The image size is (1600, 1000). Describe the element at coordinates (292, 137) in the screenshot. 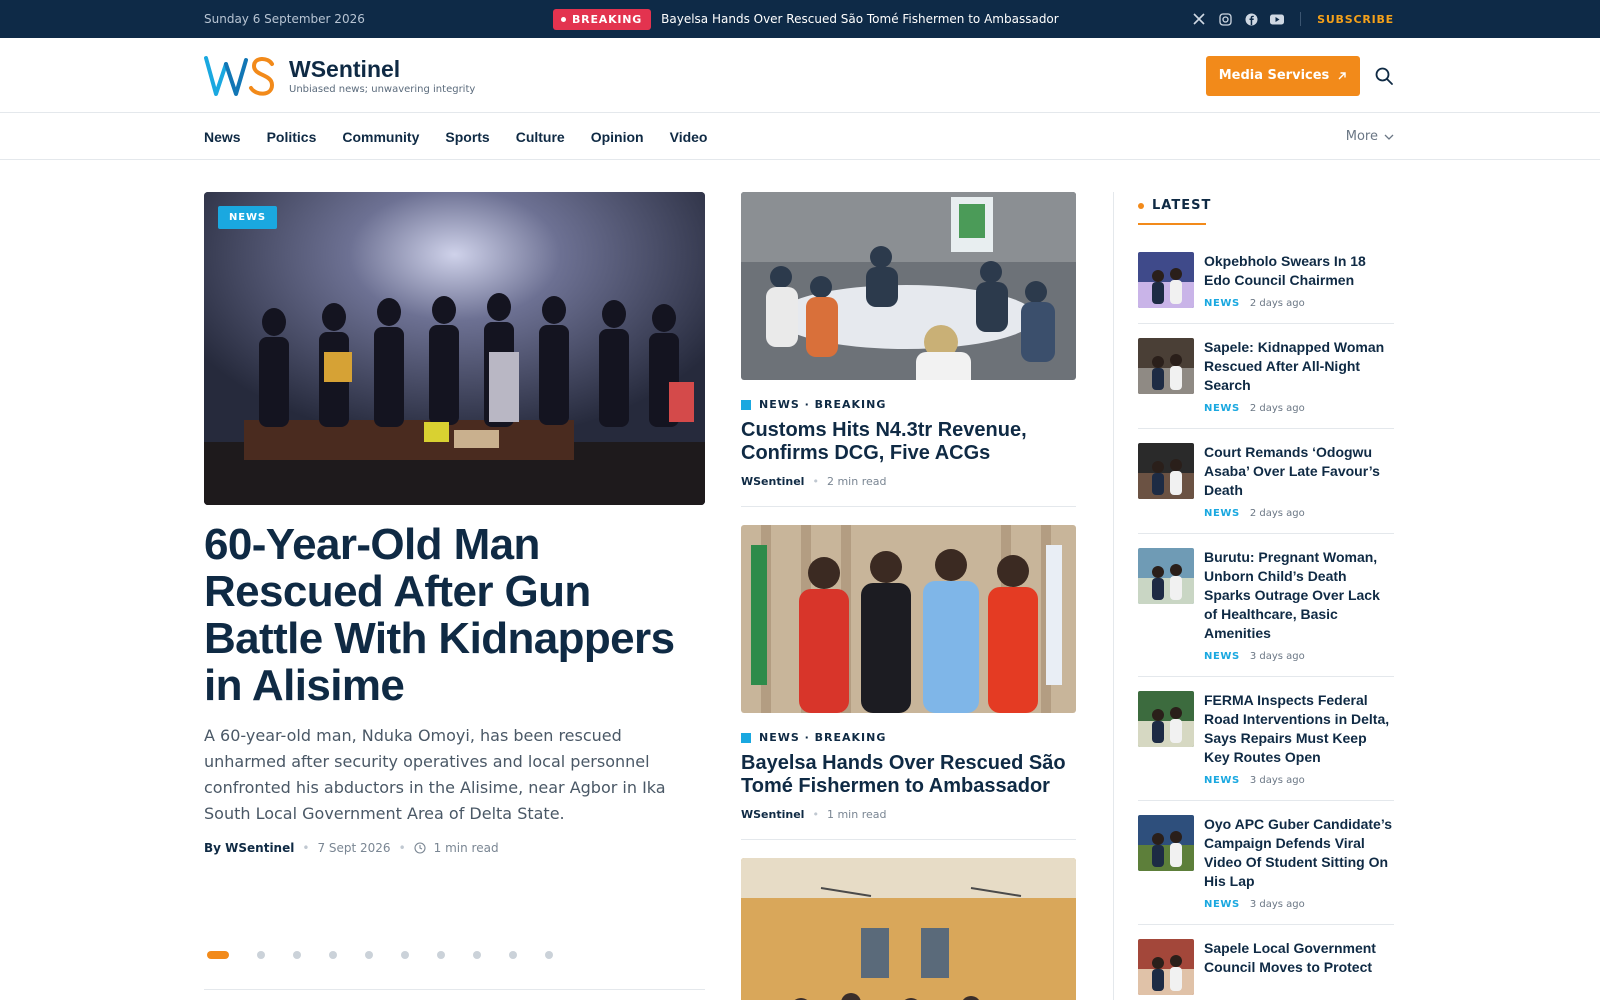

I see `nav-item-politics: Politics` at that location.